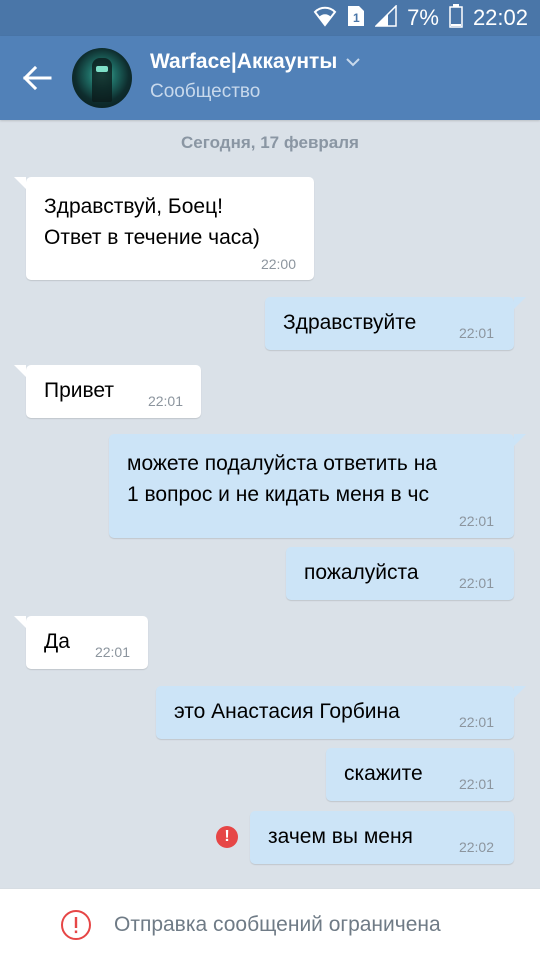 Image resolution: width=540 pixels, height=961 pixels. What do you see at coordinates (400, 573) in the screenshot?
I see `message-outgoing: пожалуйста 22:01` at bounding box center [400, 573].